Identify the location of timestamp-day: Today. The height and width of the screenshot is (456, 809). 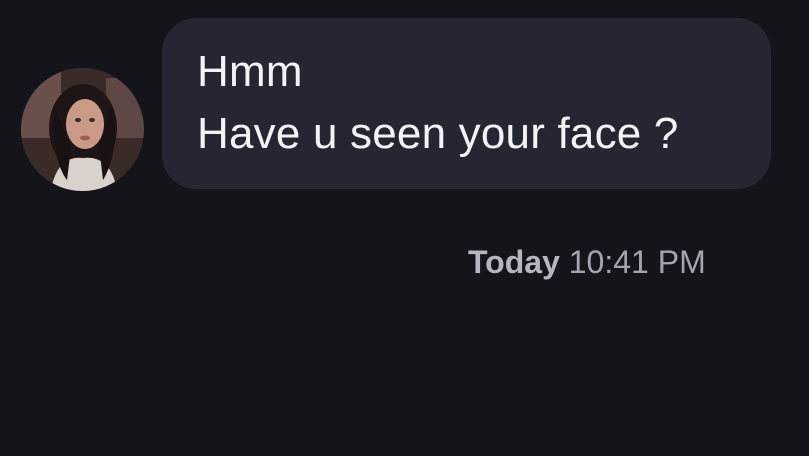
(514, 262).